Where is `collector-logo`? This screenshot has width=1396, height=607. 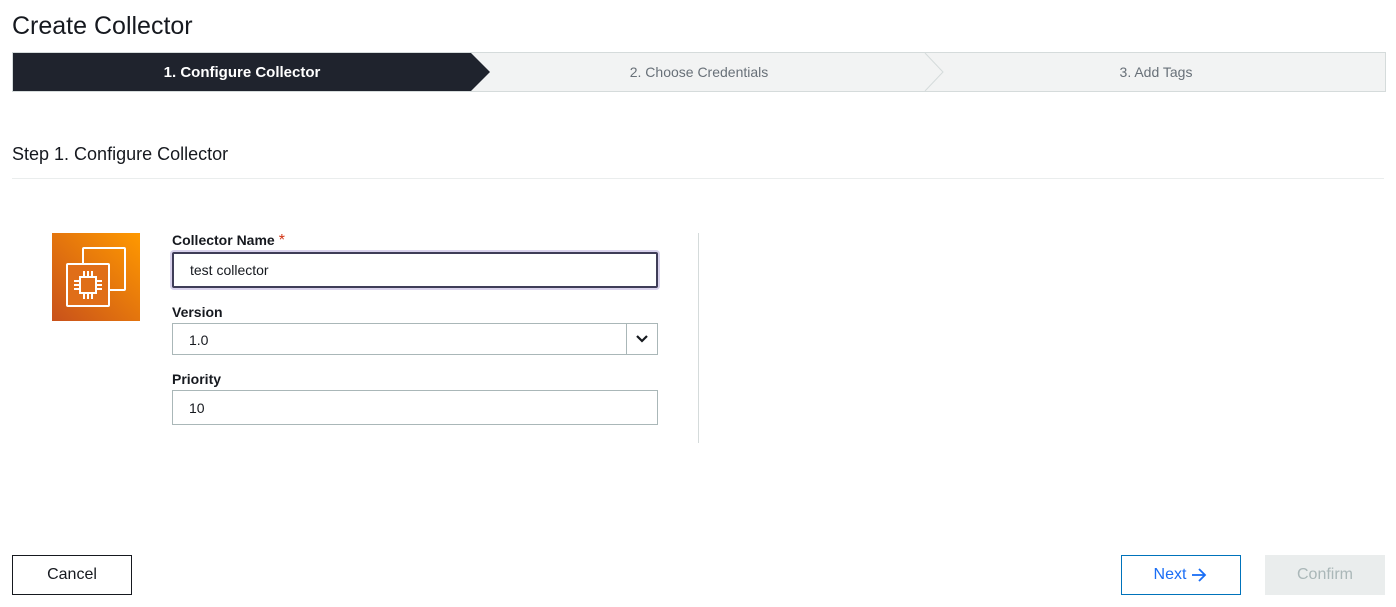 collector-logo is located at coordinates (96, 277).